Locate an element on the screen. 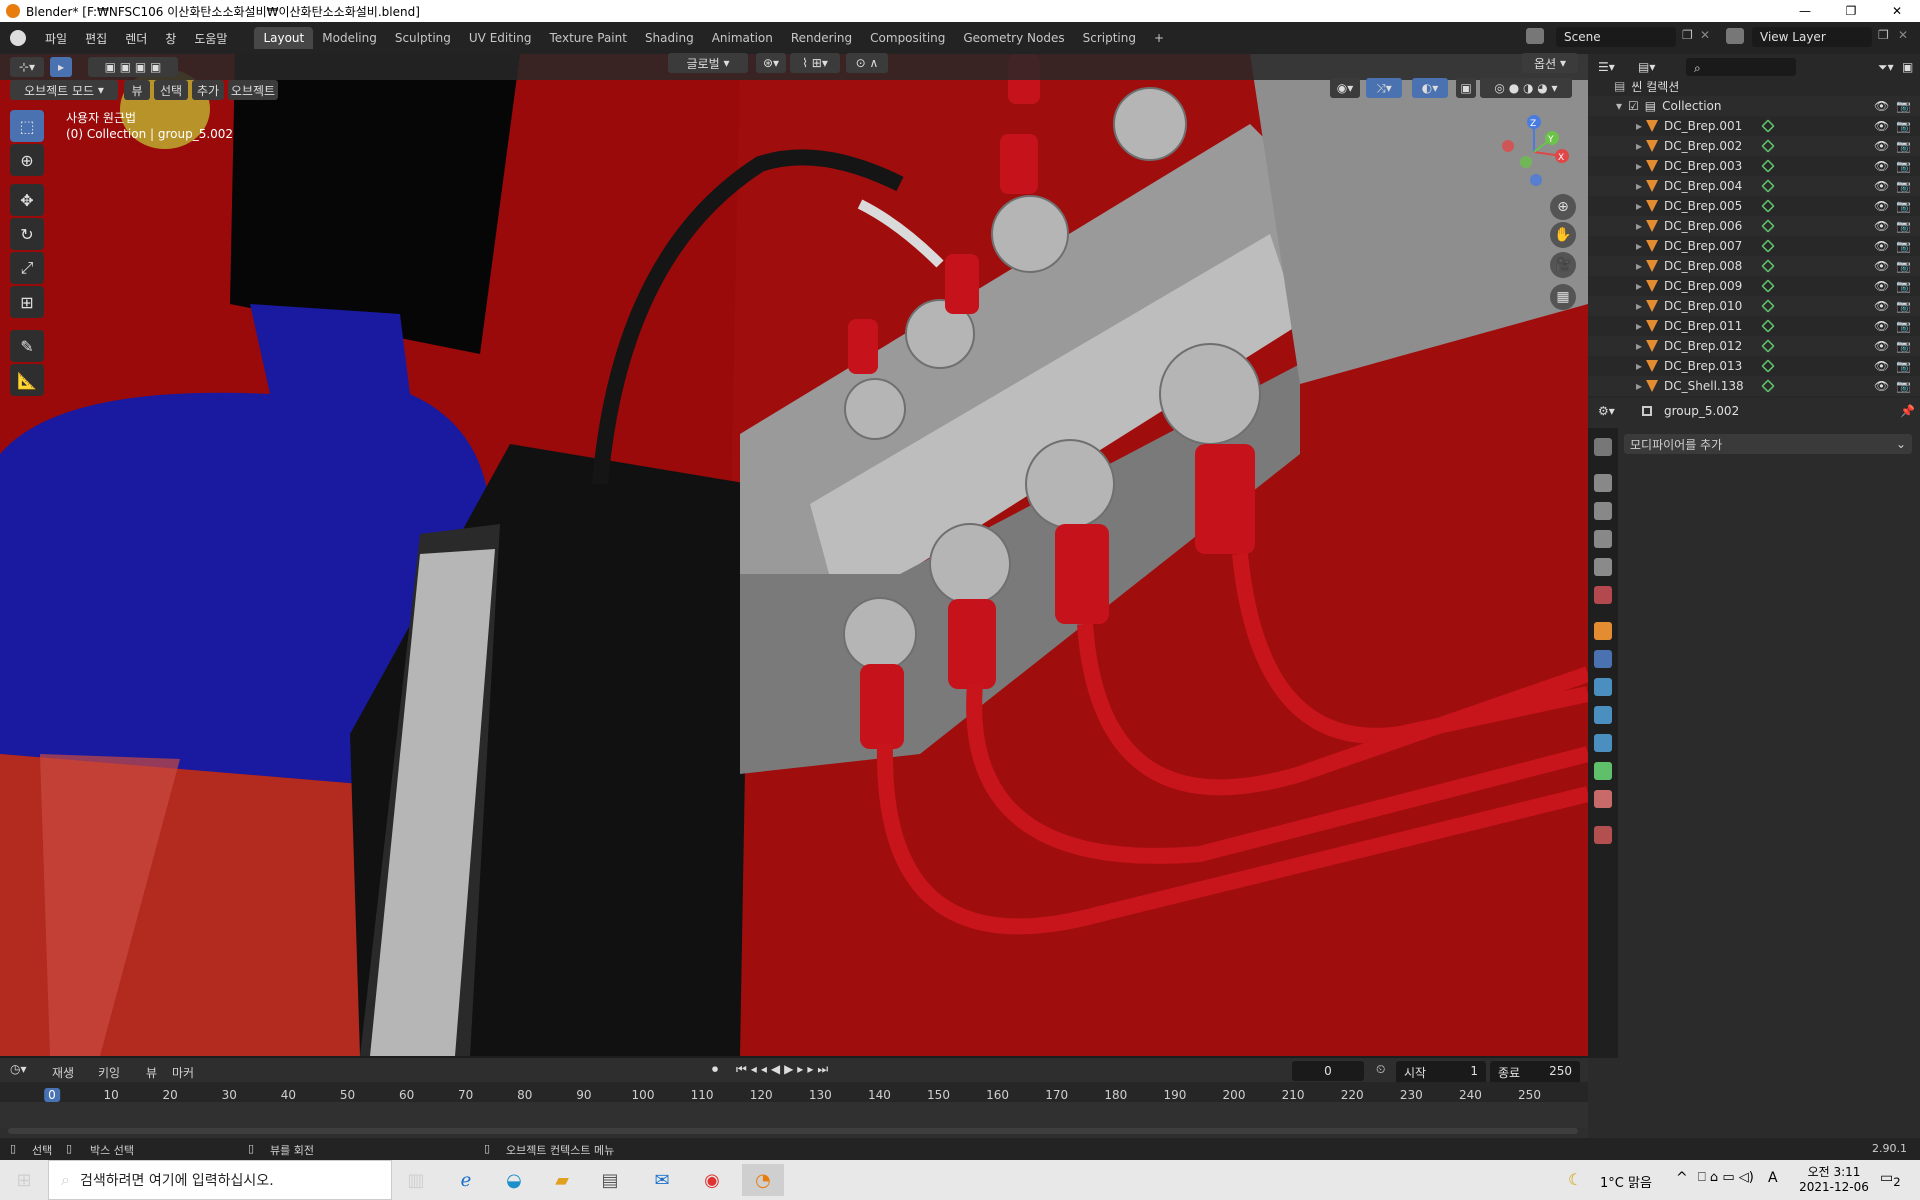  maximize-button: ❐ is located at coordinates (1851, 11).